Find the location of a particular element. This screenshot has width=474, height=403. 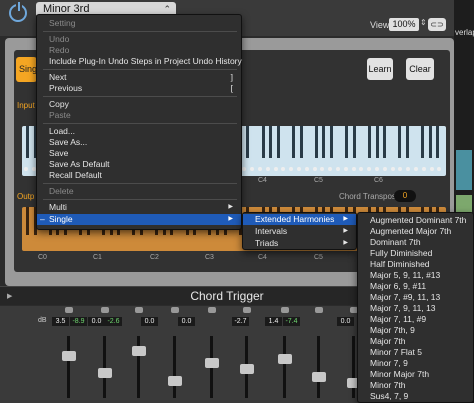

zoom-chevron-icon: ⇕ is located at coordinates (423, 22).